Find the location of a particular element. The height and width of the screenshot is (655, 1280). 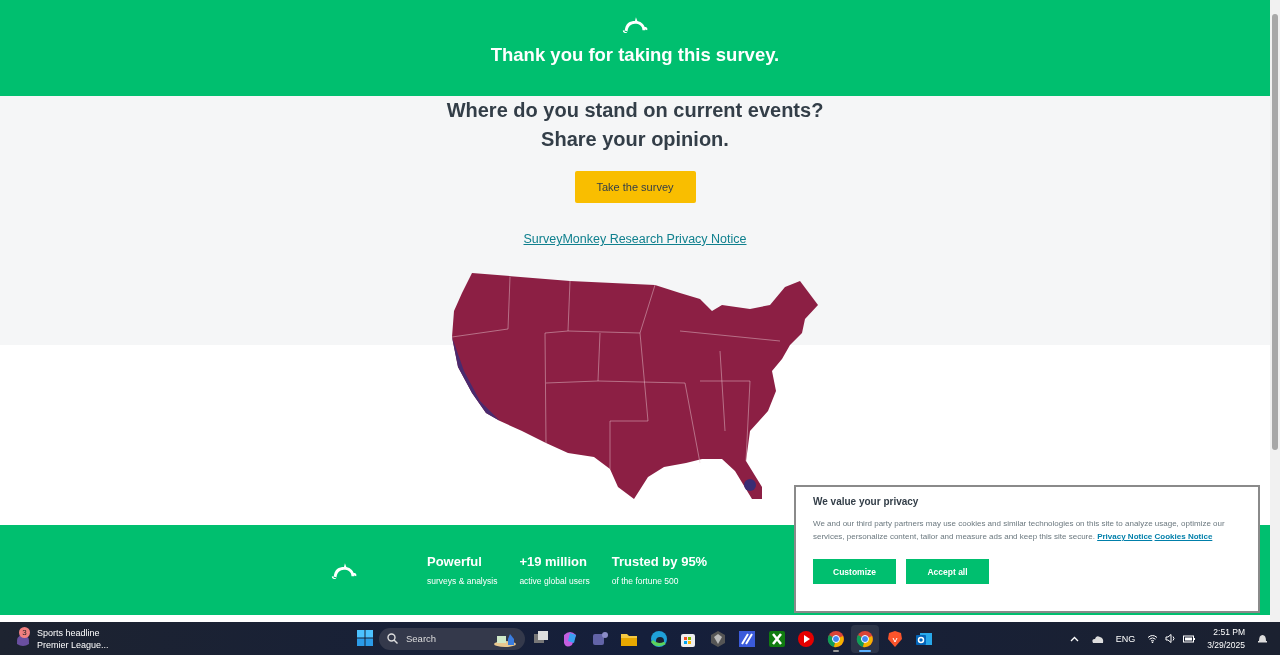

notice-link: Privacy Notice is located at coordinates (1125, 536).